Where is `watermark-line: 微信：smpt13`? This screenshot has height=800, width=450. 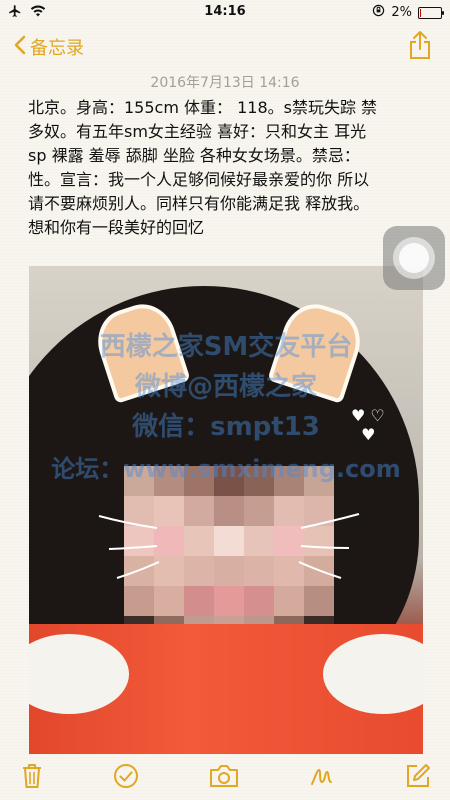
watermark-line: 微信：smpt13 is located at coordinates (226, 427).